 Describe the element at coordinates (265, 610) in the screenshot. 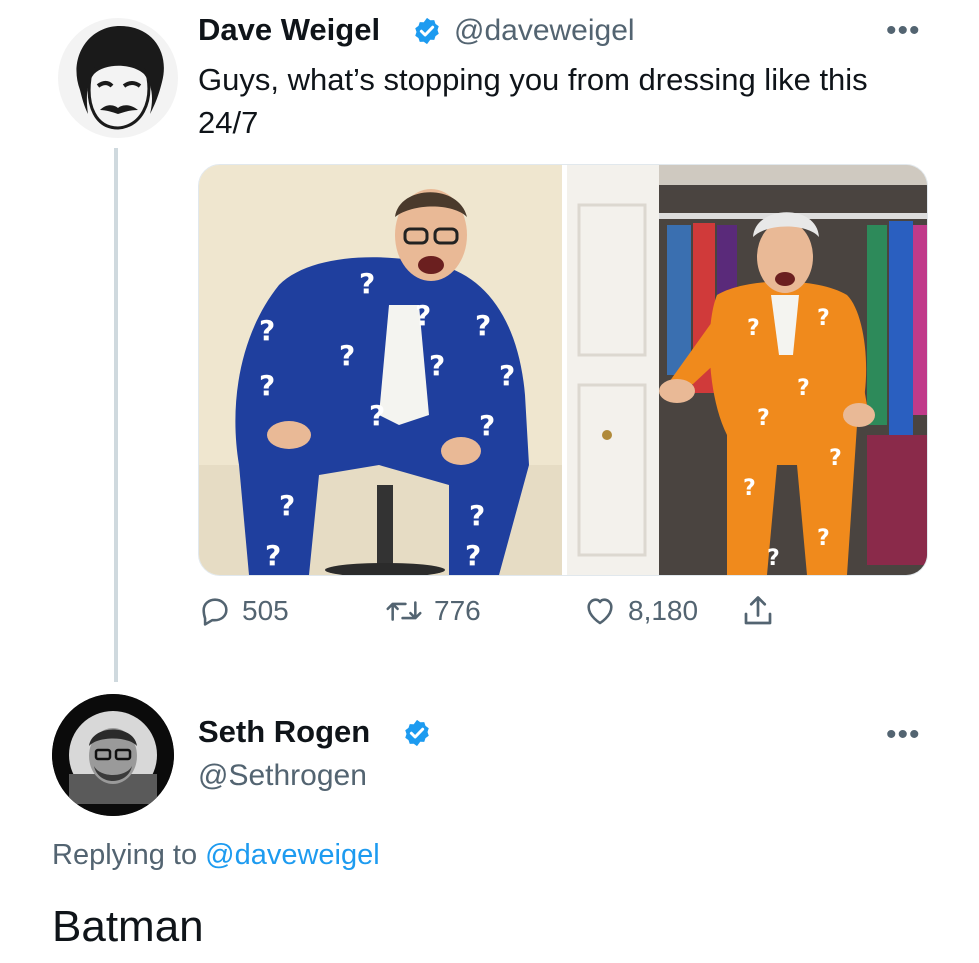

I see `reply-count: 505` at that location.